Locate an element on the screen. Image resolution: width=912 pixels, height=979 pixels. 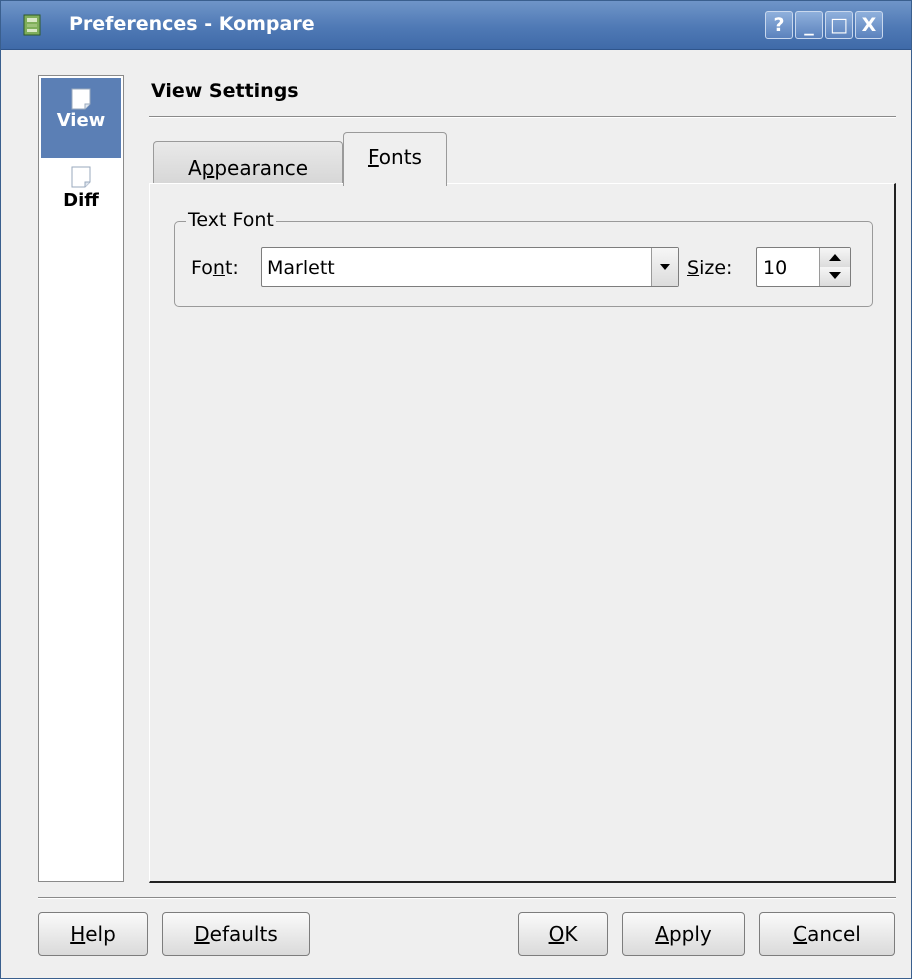
tab-label: Appearance is located at coordinates (248, 168).